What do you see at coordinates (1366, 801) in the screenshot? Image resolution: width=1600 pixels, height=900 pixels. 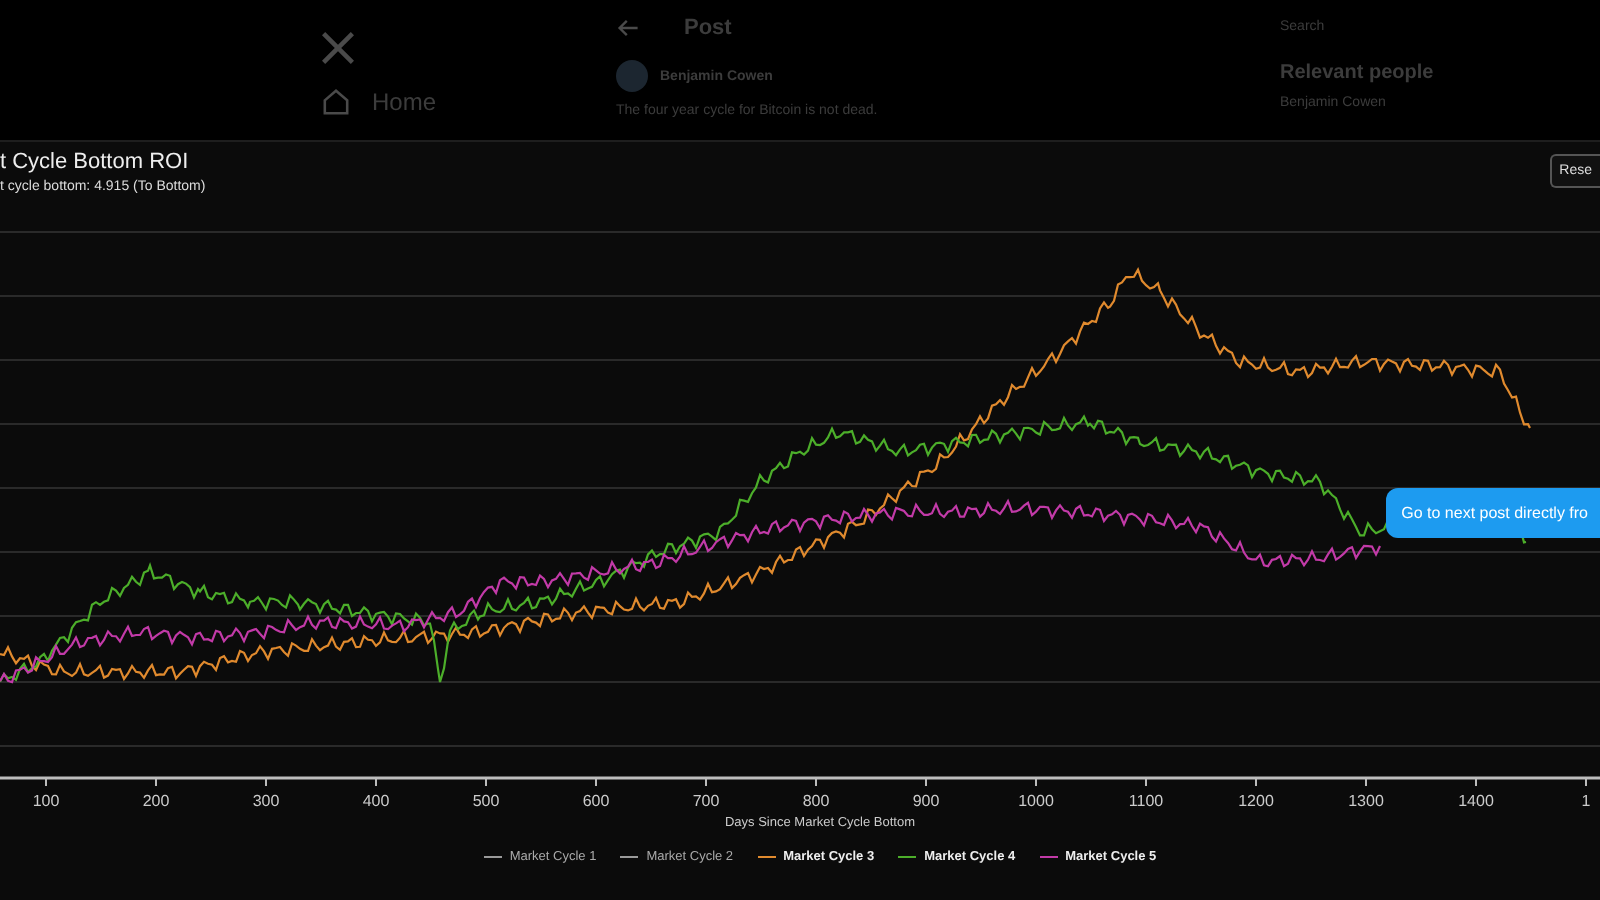 I see `x-tick-label: 1300` at bounding box center [1366, 801].